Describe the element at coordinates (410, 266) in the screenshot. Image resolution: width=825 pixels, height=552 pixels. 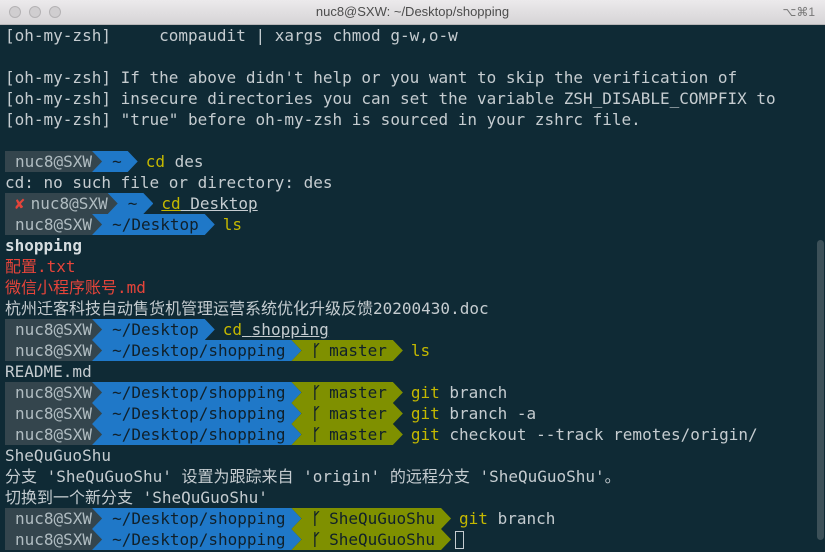
I see `output-line: 配置.txt` at that location.